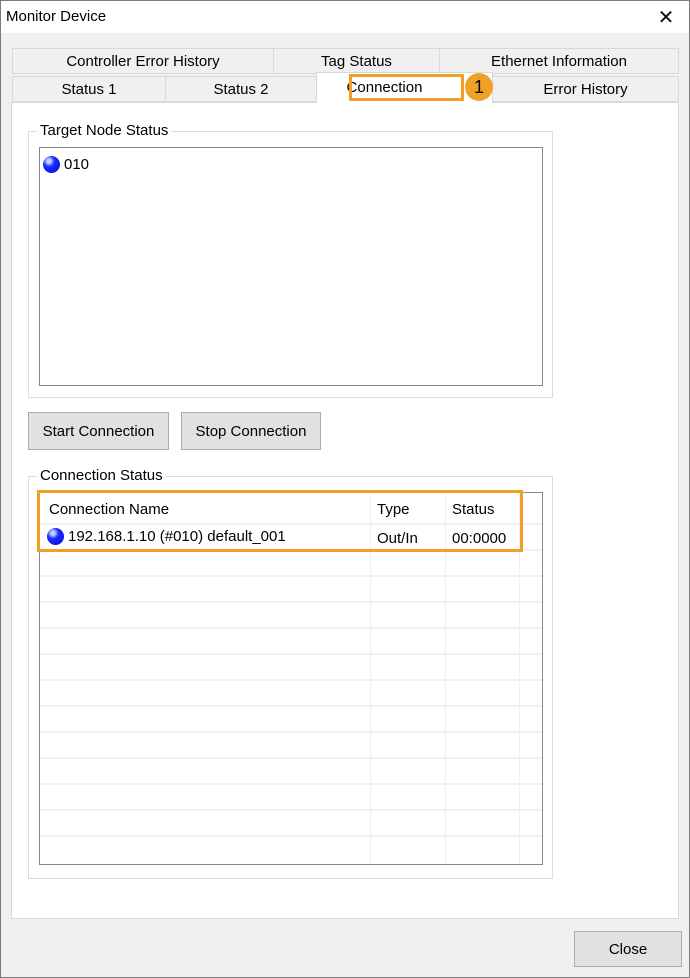  I want to click on connection-name-cell: 192.168.1.10 (#010) default_001, so click(166, 536).